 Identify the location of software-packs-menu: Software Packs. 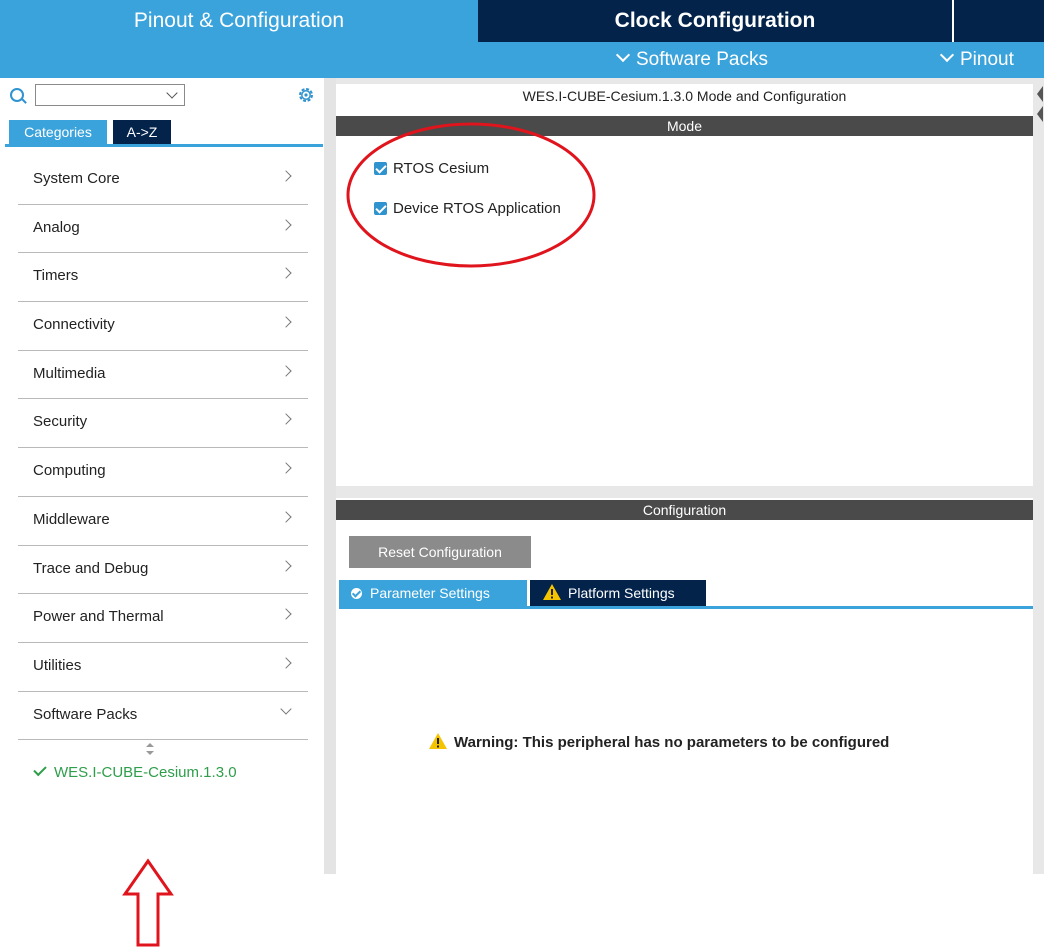
(691, 60).